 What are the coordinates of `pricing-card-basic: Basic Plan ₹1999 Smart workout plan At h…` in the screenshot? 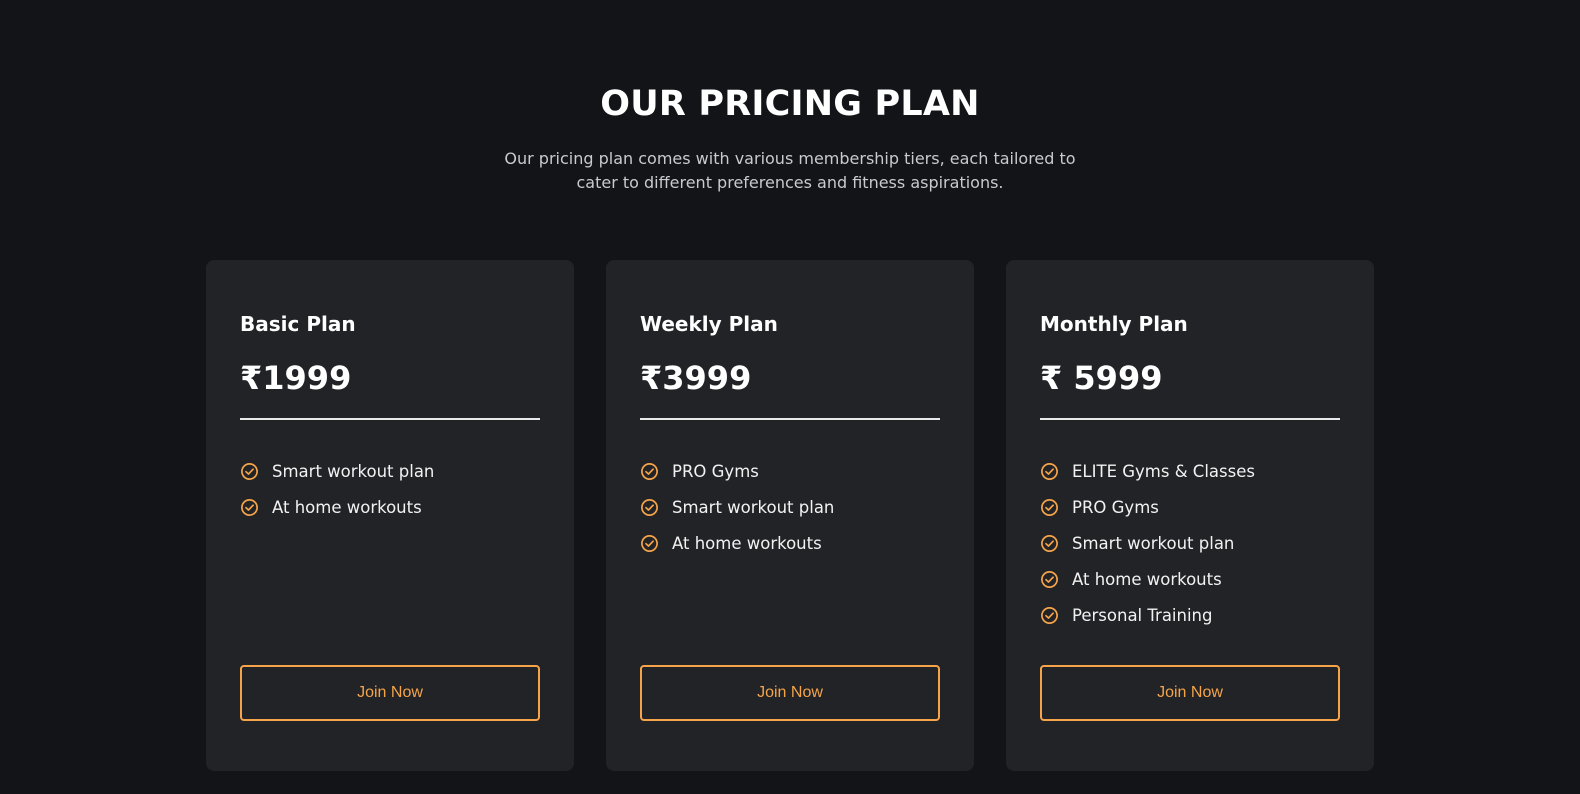 It's located at (390, 515).